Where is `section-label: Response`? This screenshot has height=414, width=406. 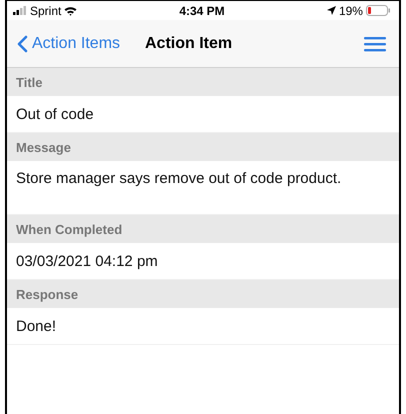
section-label: Response is located at coordinates (47, 294).